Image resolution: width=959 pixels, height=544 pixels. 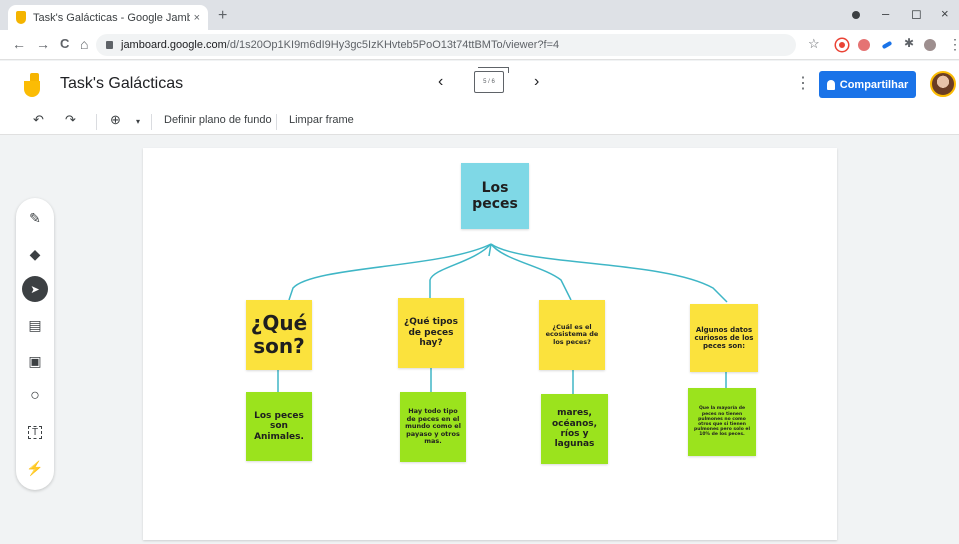 What do you see at coordinates (21, 17) in the screenshot?
I see `jamboard-favicon-icon` at bounding box center [21, 17].